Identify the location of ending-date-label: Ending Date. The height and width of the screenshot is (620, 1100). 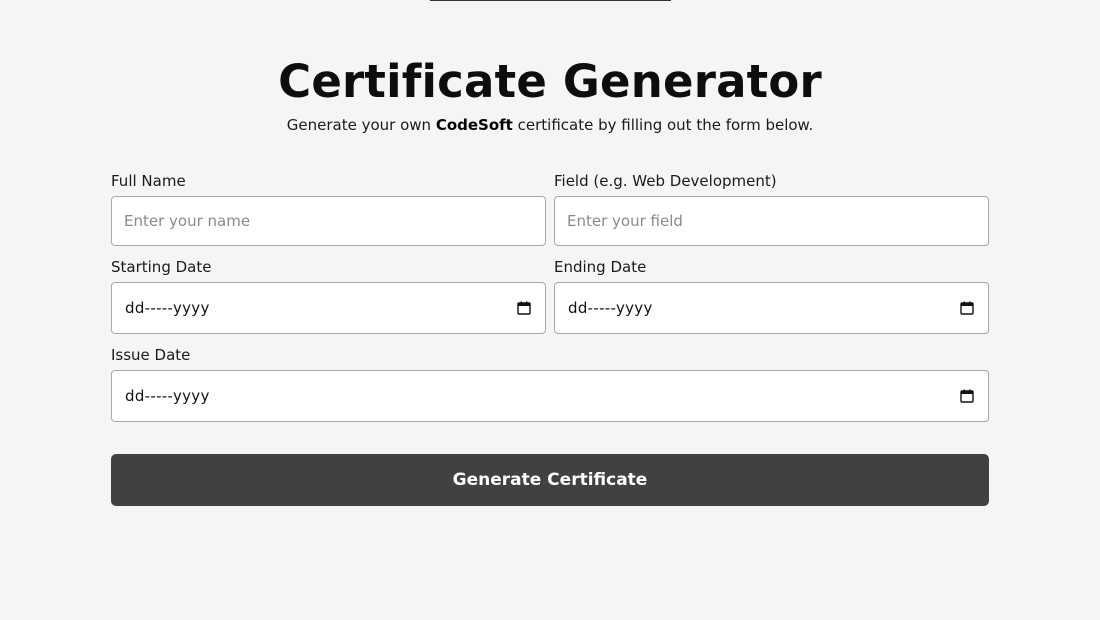
(600, 267).